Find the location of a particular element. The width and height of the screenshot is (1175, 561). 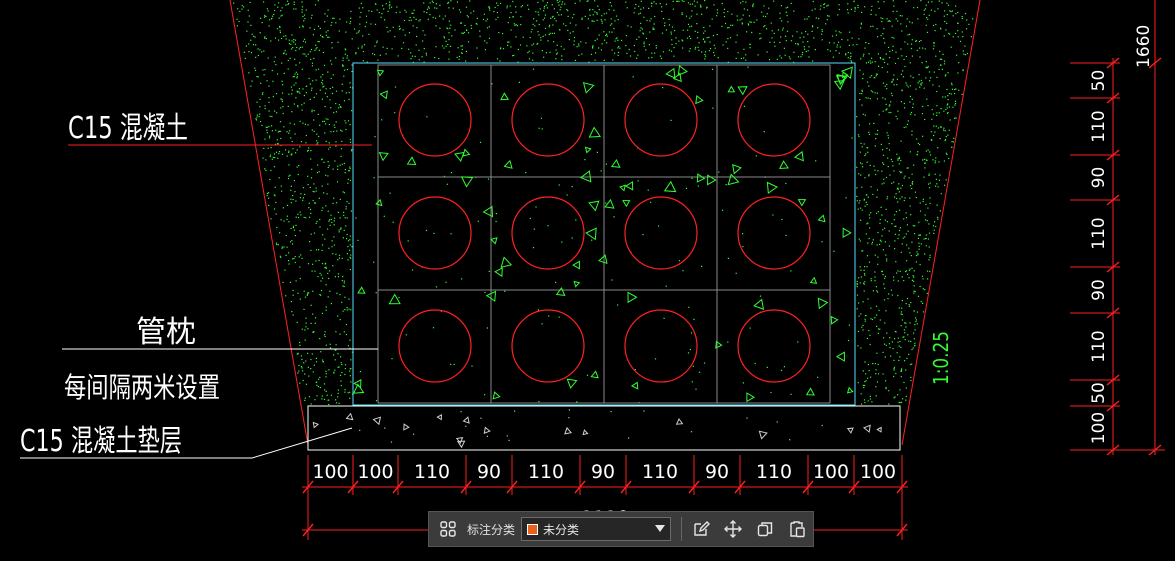

chevron-down-icon is located at coordinates (660, 528).